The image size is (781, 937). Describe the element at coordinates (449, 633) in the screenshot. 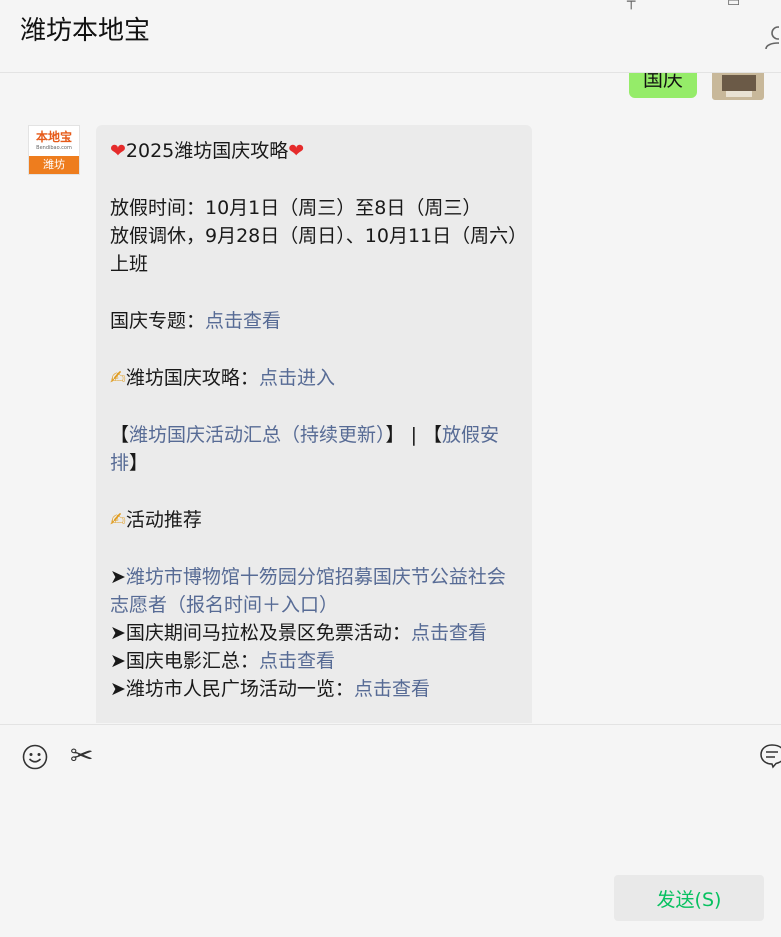

I see `marathon-free-ticket-link: 点击查看` at that location.